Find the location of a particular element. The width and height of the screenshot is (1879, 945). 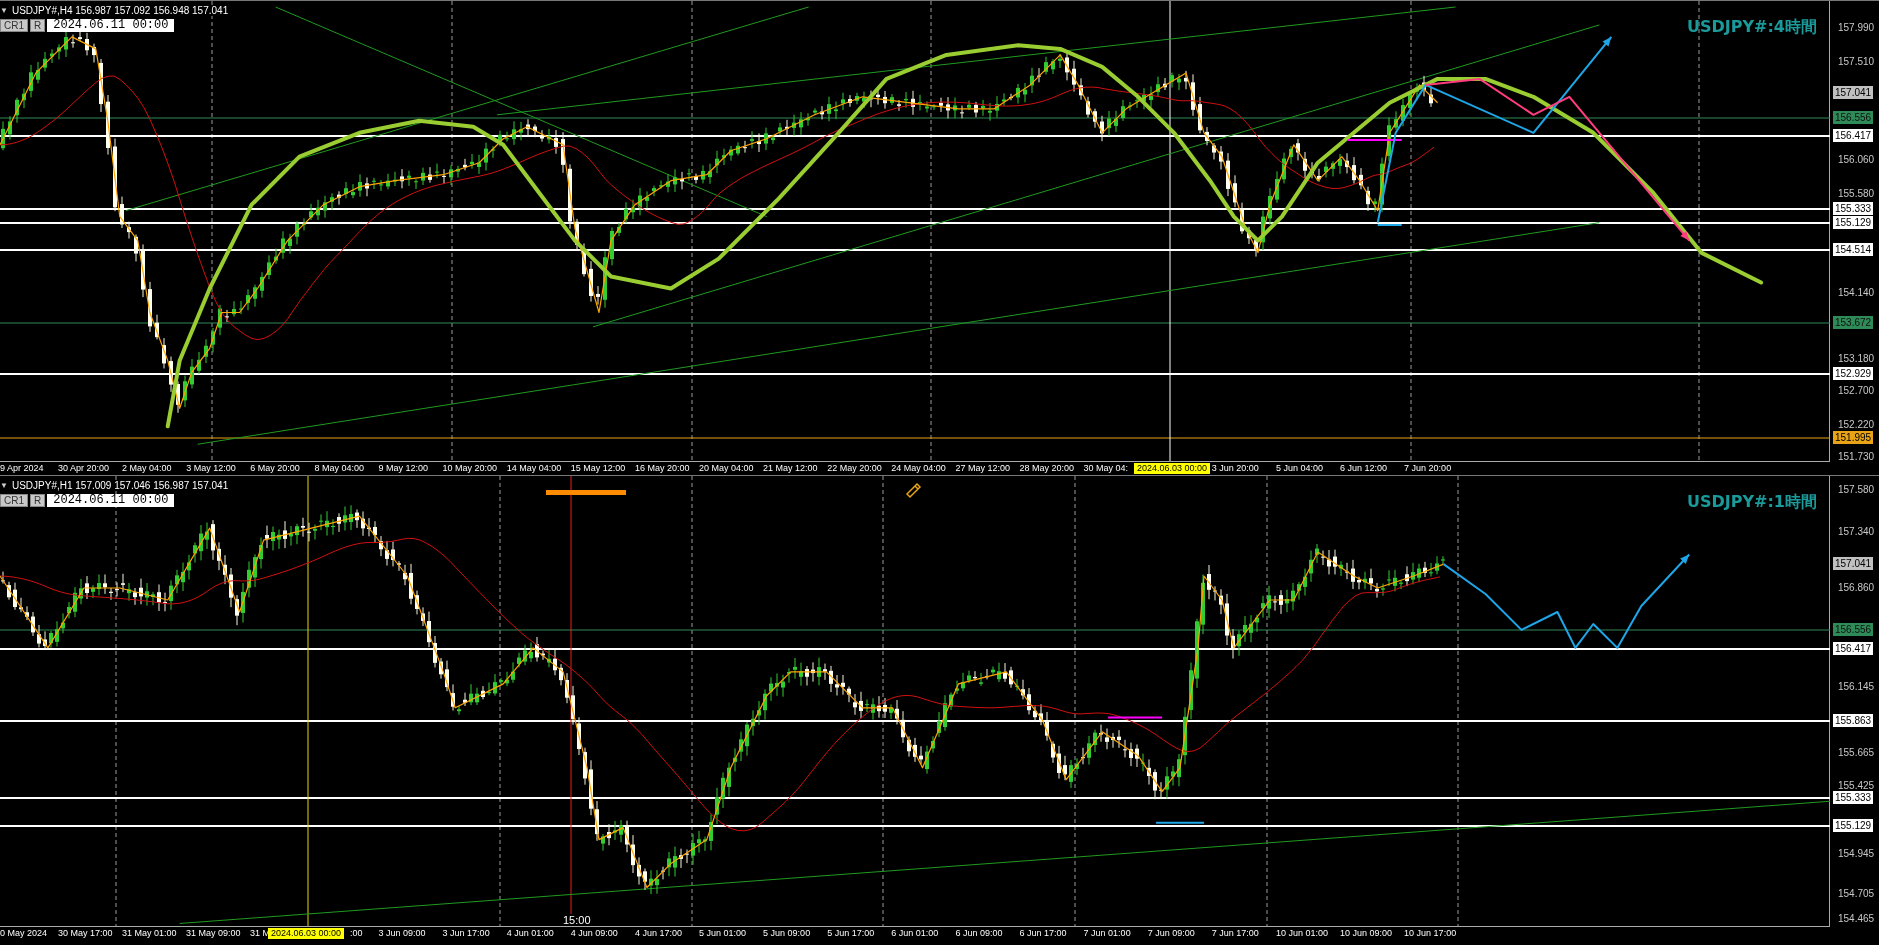

time-label: 6 Jun 09:00 is located at coordinates (979, 933).